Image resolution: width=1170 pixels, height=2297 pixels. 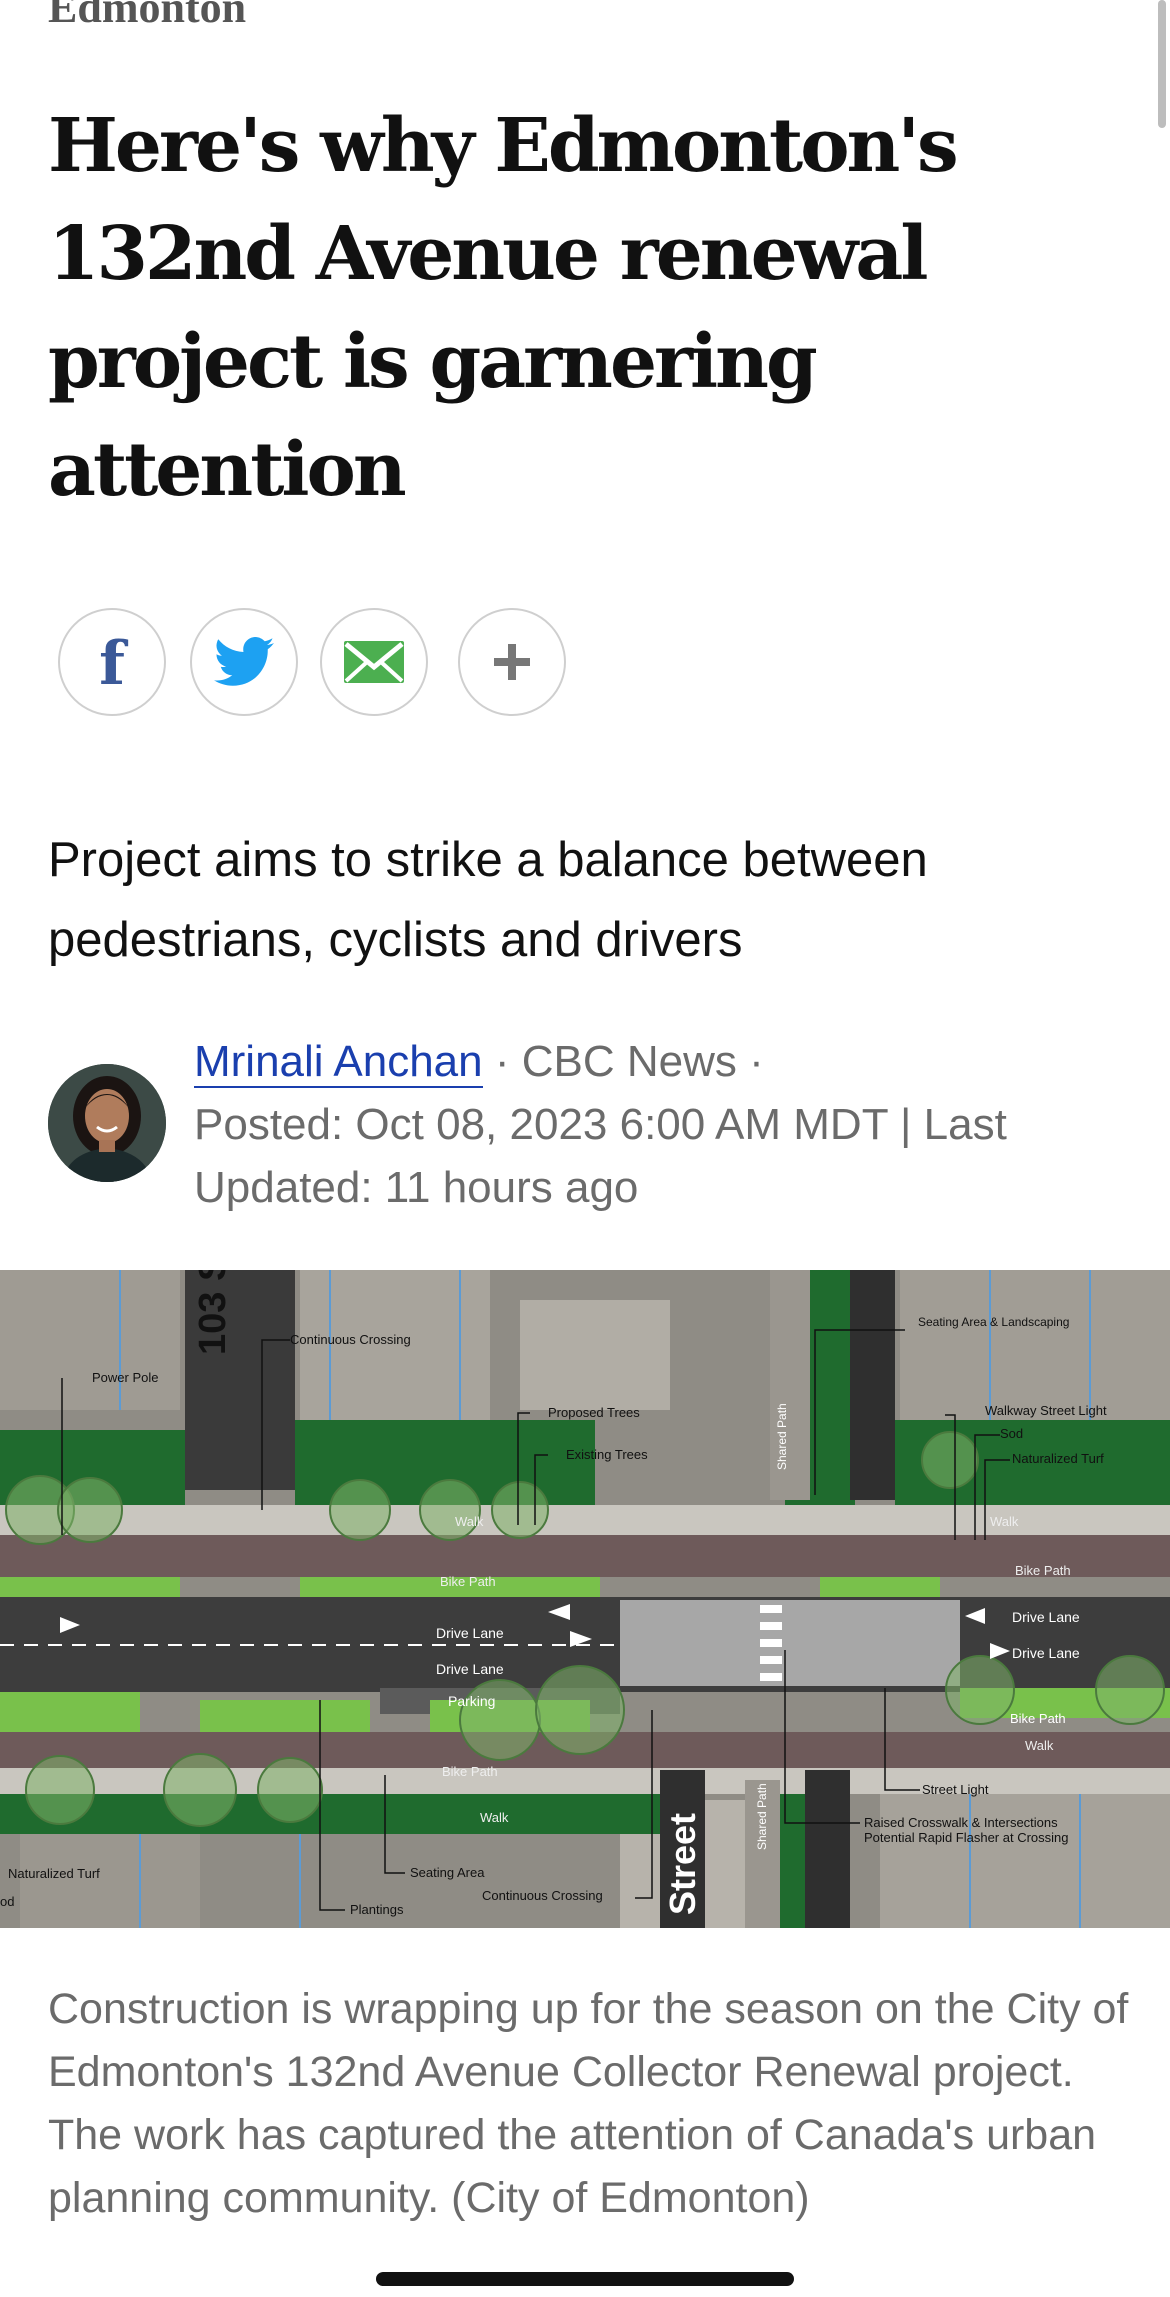 What do you see at coordinates (1038, 1718) in the screenshot?
I see `label-bike-path-lower-right: Bike Path` at bounding box center [1038, 1718].